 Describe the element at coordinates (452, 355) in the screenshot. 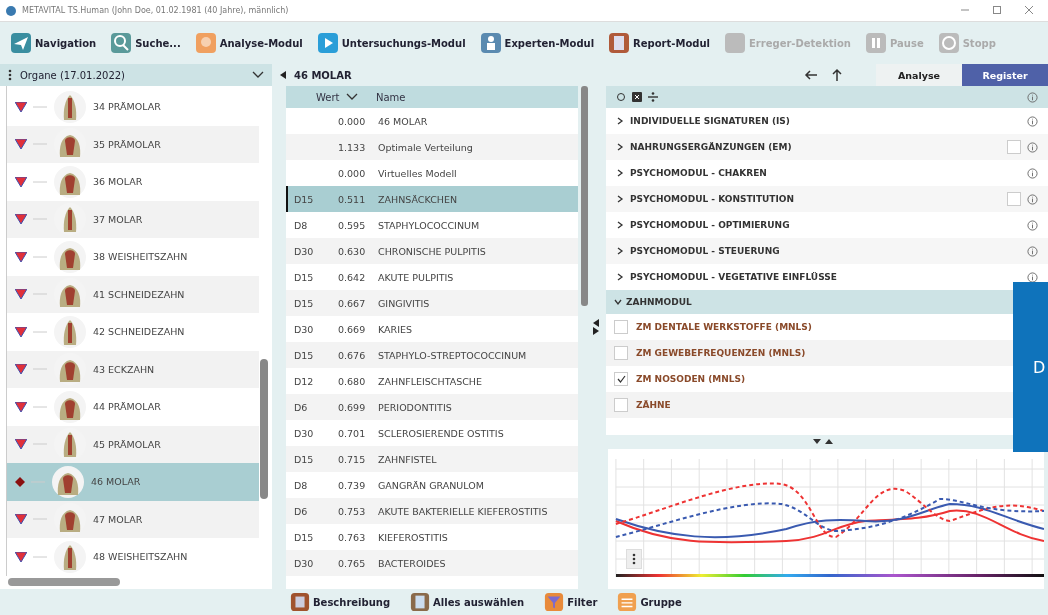

I see `table-cell-text: STAPHYLO-STREPTOCOCCINUM` at that location.